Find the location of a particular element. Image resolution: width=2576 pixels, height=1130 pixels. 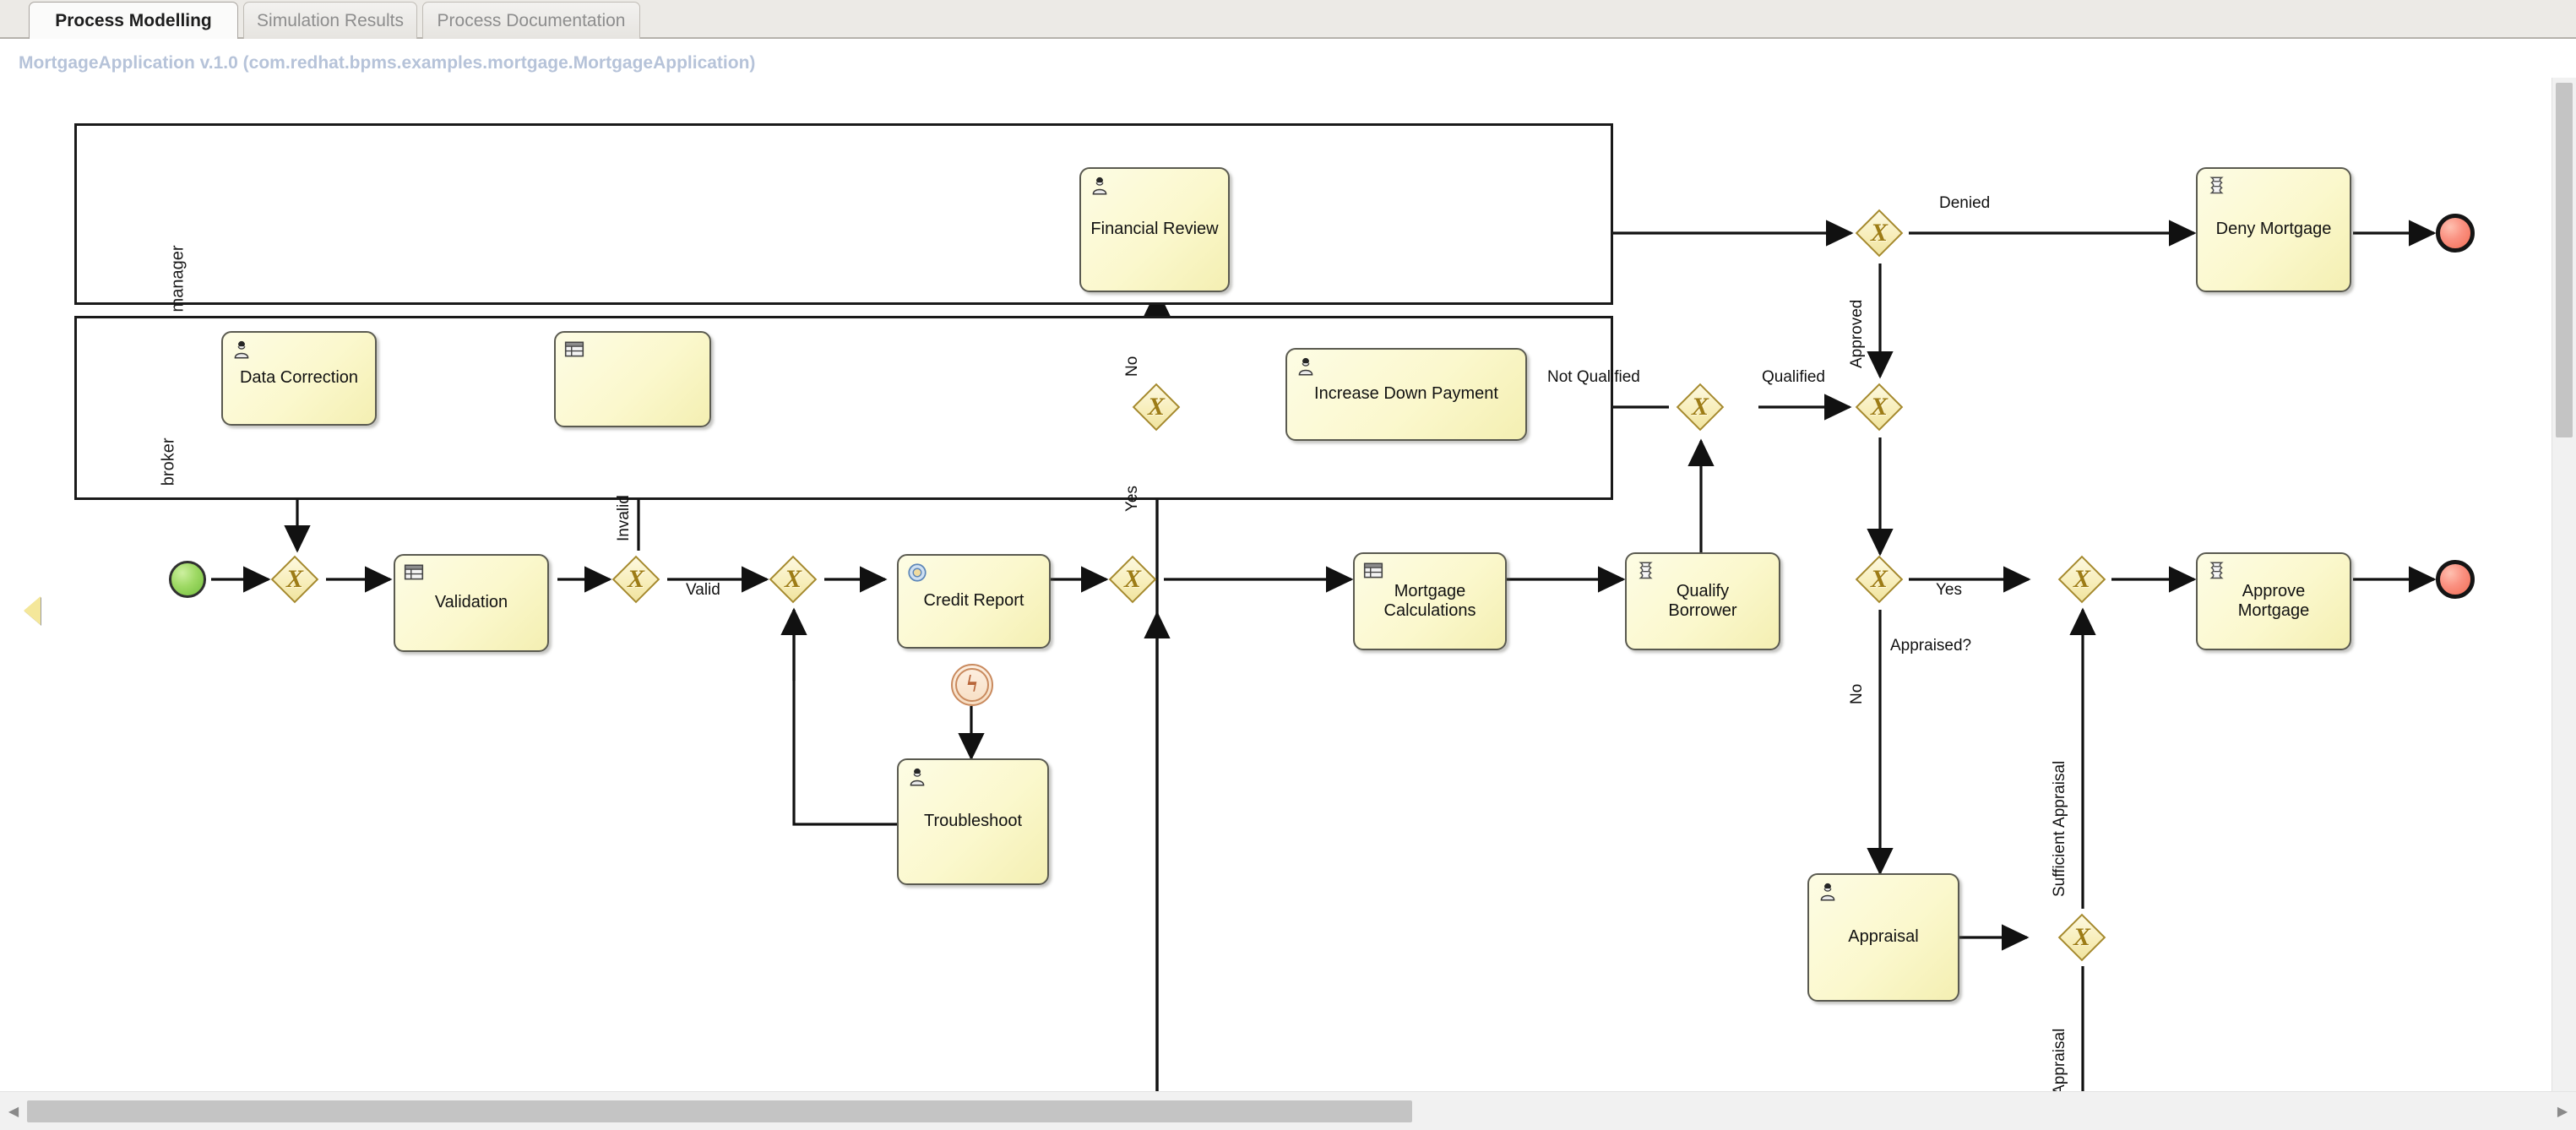

scroll-right-arrow-icon: ▶ is located at coordinates (2562, 1111).